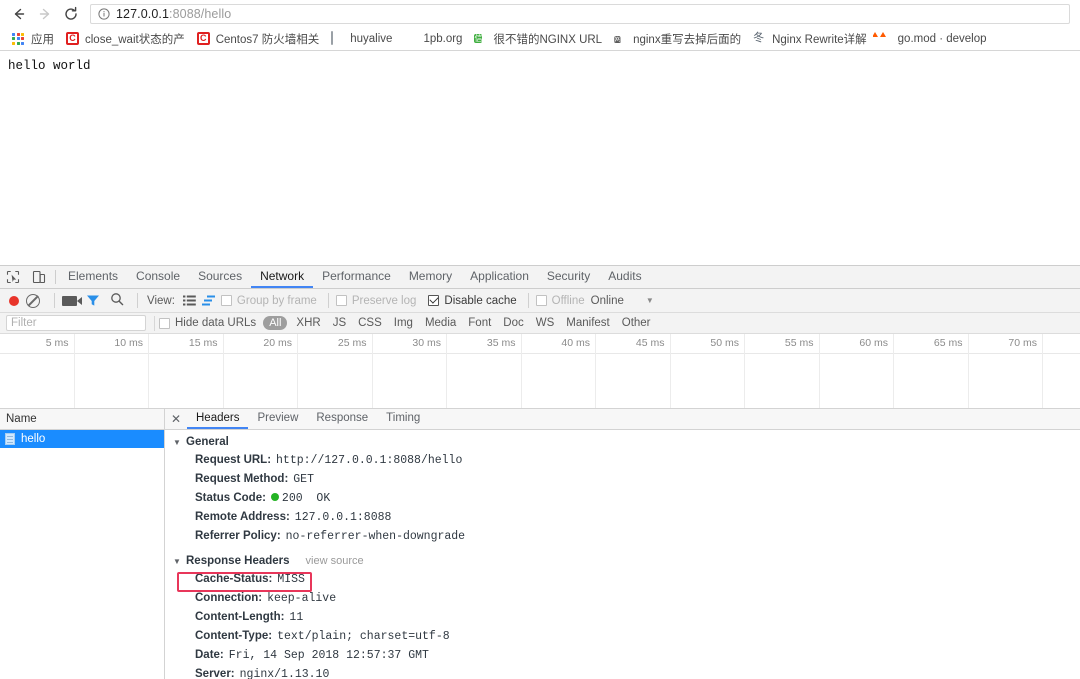 The image size is (1080, 679). I want to click on filter-type-media: Media, so click(440, 323).